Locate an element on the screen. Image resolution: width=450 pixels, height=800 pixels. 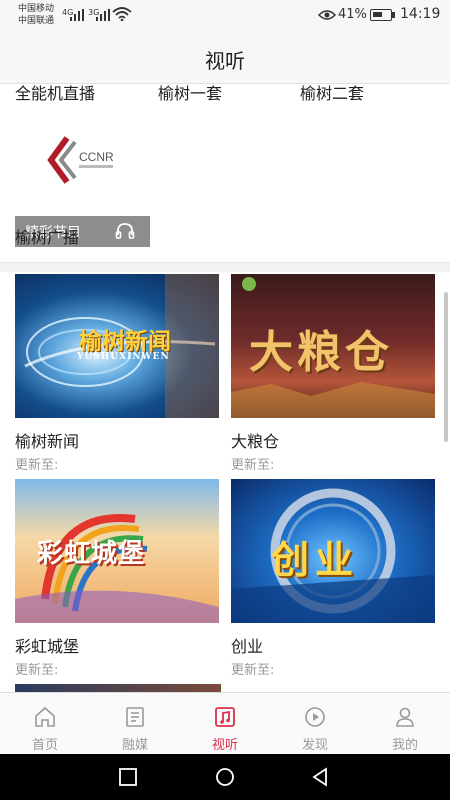
program-thumbnail: 彩虹城堡 is located at coordinates (117, 551).